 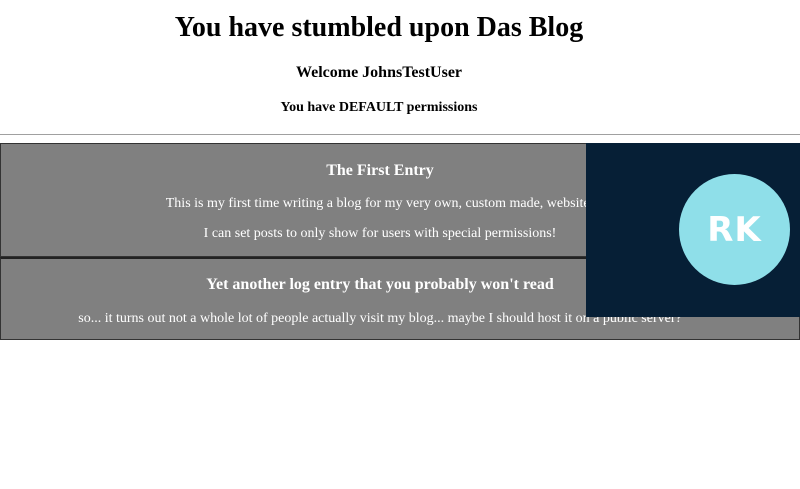 What do you see at coordinates (734, 229) in the screenshot?
I see `avatar: RK` at bounding box center [734, 229].